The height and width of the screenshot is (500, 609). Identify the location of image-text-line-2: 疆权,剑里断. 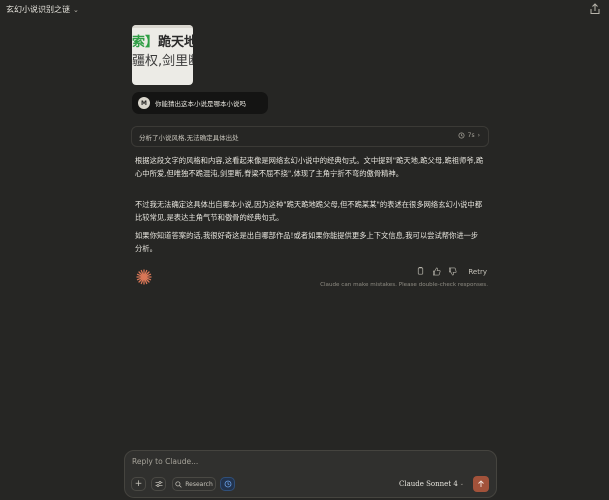
(162, 61).